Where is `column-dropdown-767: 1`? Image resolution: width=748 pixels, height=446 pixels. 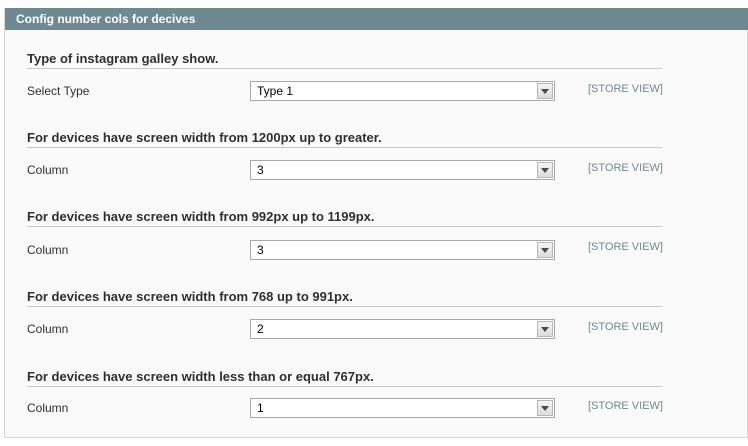
column-dropdown-767: 1 is located at coordinates (402, 408).